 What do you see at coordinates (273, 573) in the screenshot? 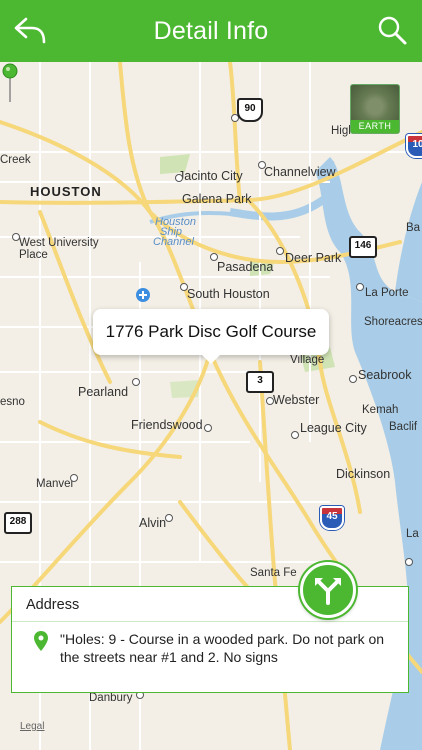
I see `place-santa-fe: Santa Fe` at bounding box center [273, 573].